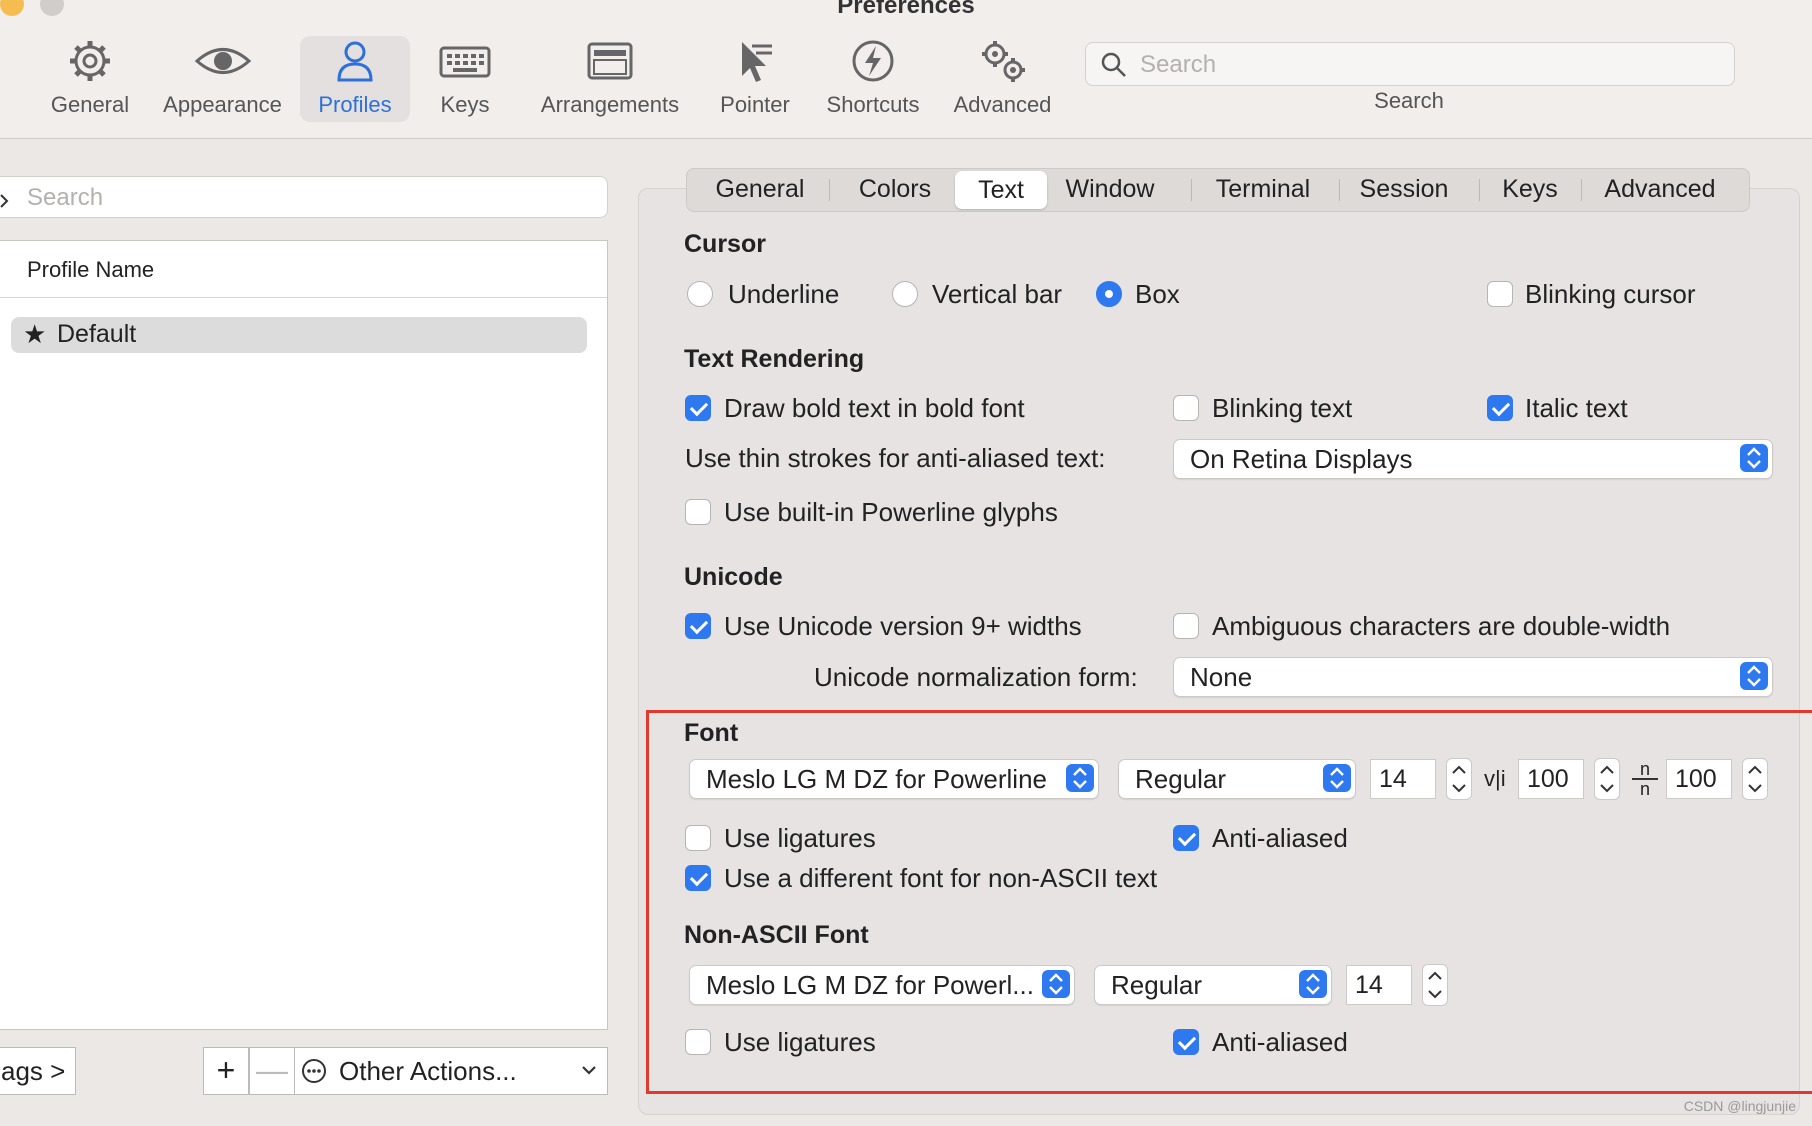 This screenshot has width=1812, height=1126. I want to click on star-icon: ★, so click(35, 334).